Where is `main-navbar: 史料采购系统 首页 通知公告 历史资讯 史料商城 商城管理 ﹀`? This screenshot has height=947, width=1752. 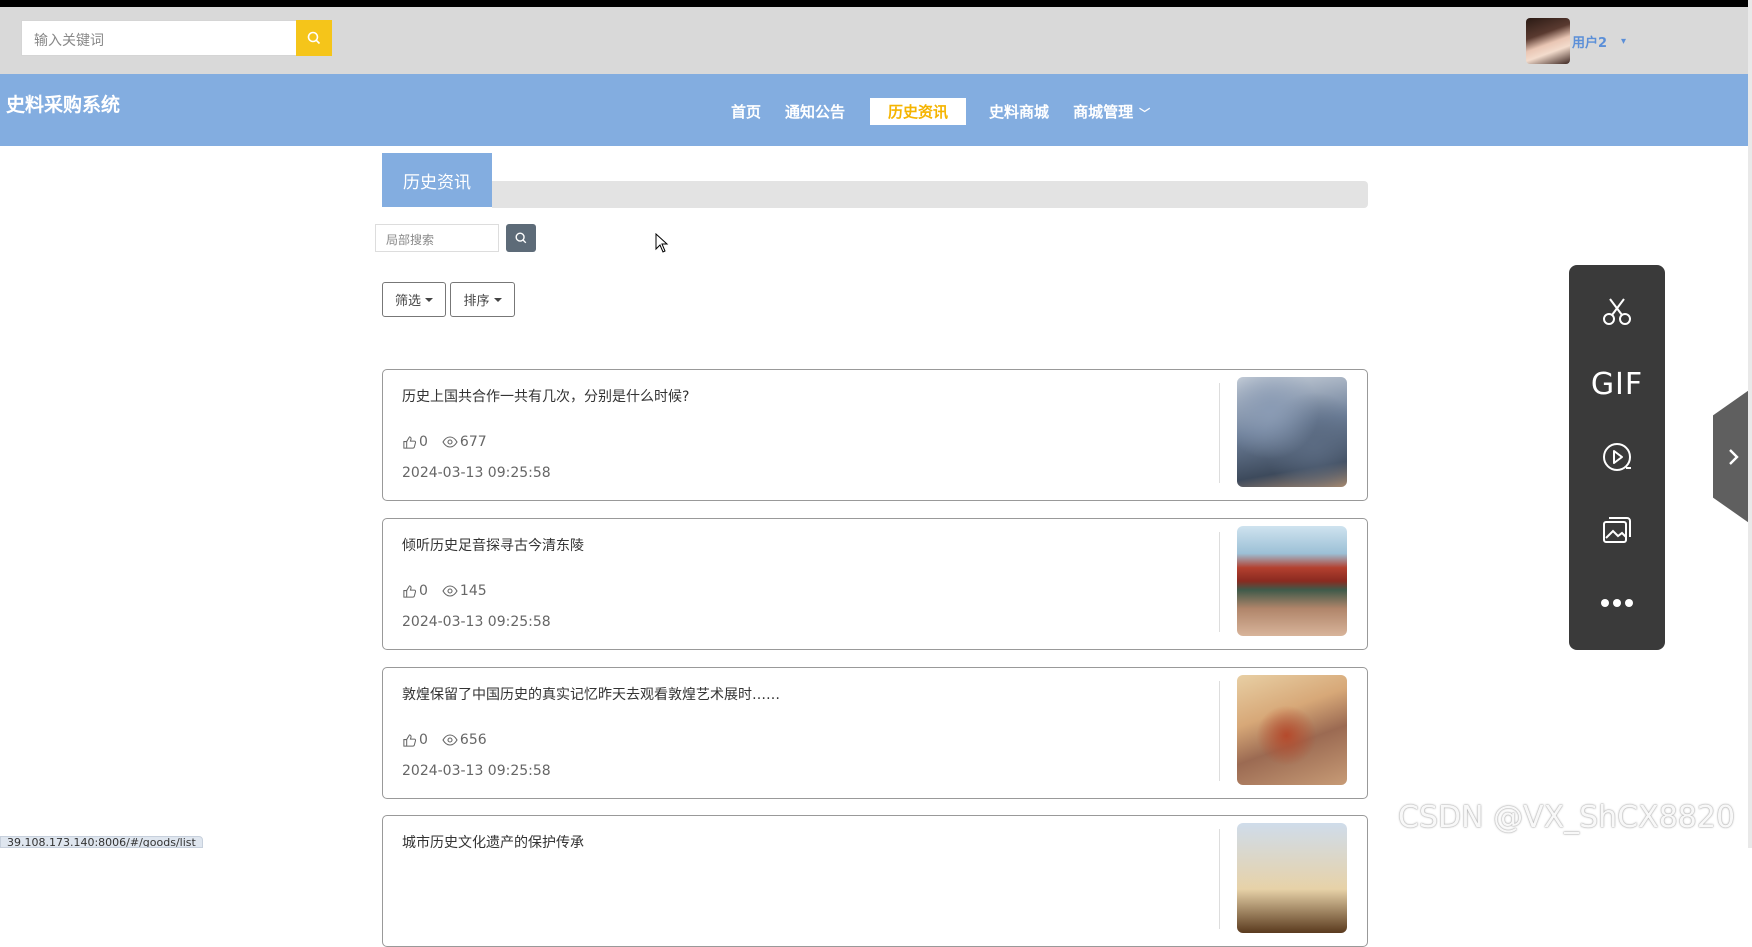
main-navbar: 史料采购系统 首页 通知公告 历史资讯 史料商城 商城管理 ﹀ is located at coordinates (876, 110).